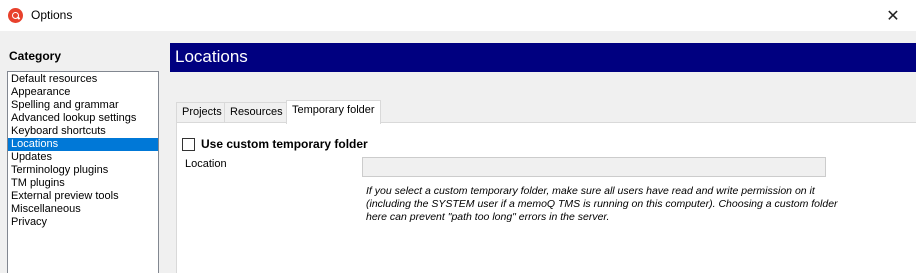 This screenshot has width=916, height=273. What do you see at coordinates (83, 79) in the screenshot?
I see `category-item-default-resources: Default resources` at bounding box center [83, 79].